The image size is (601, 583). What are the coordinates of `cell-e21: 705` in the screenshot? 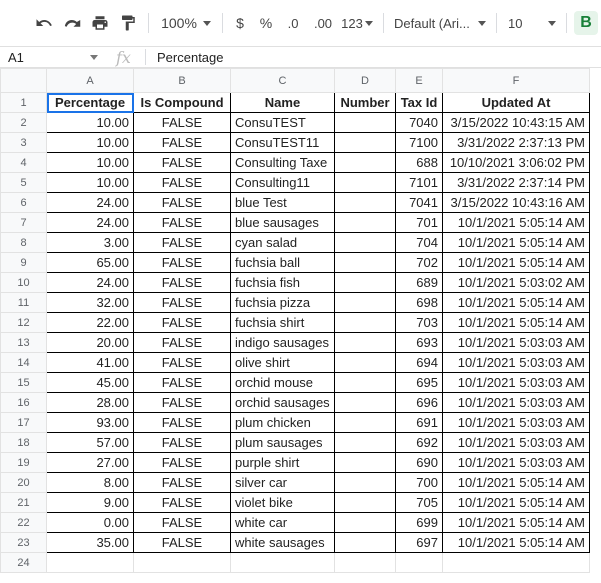 It's located at (419, 502).